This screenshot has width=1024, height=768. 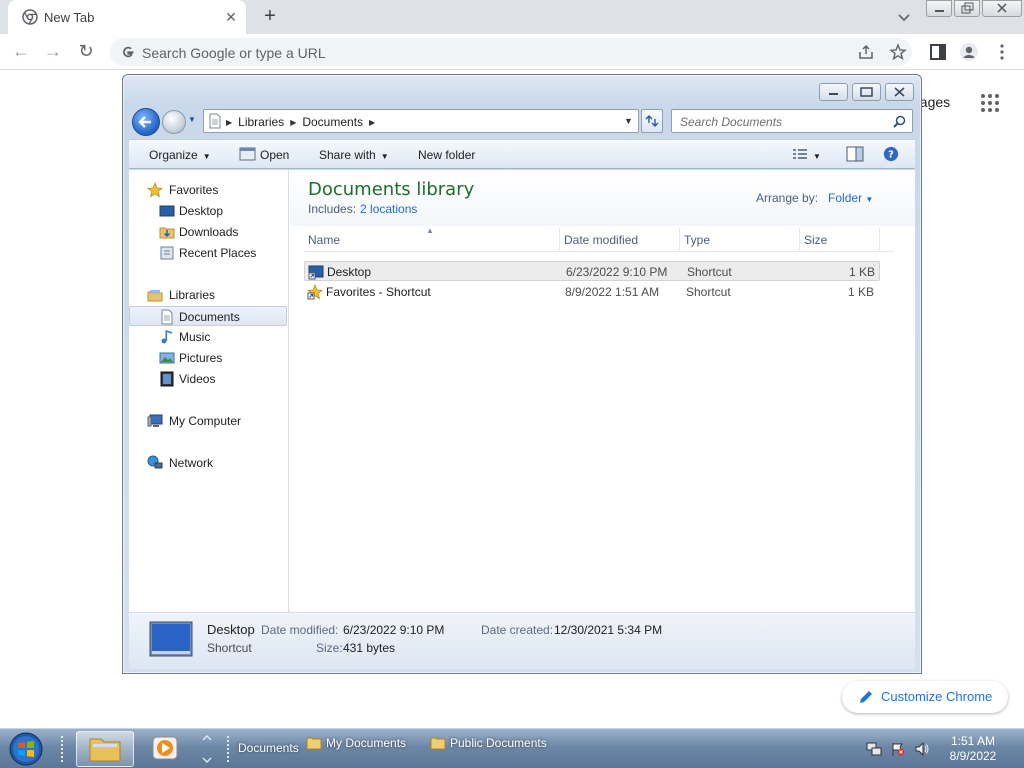 I want to click on nav-network-label: Network, so click(x=191, y=463).